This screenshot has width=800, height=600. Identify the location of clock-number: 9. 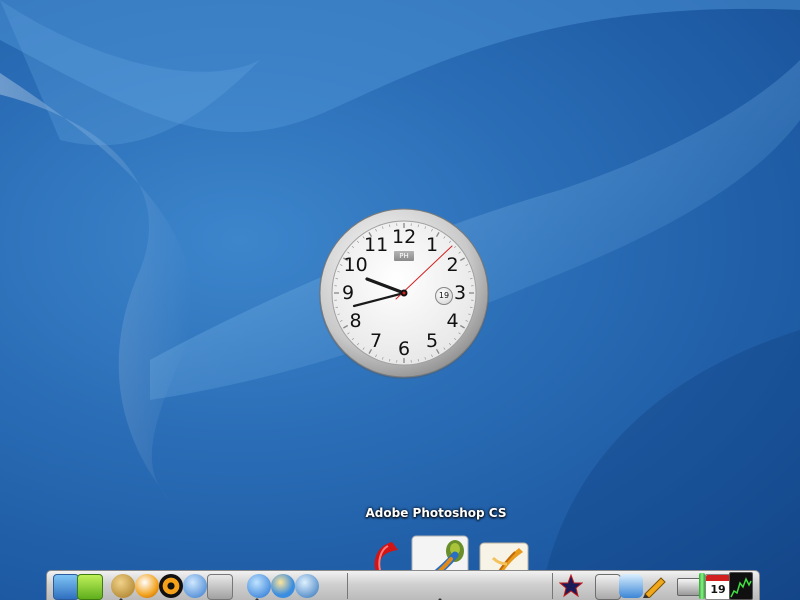
(348, 293).